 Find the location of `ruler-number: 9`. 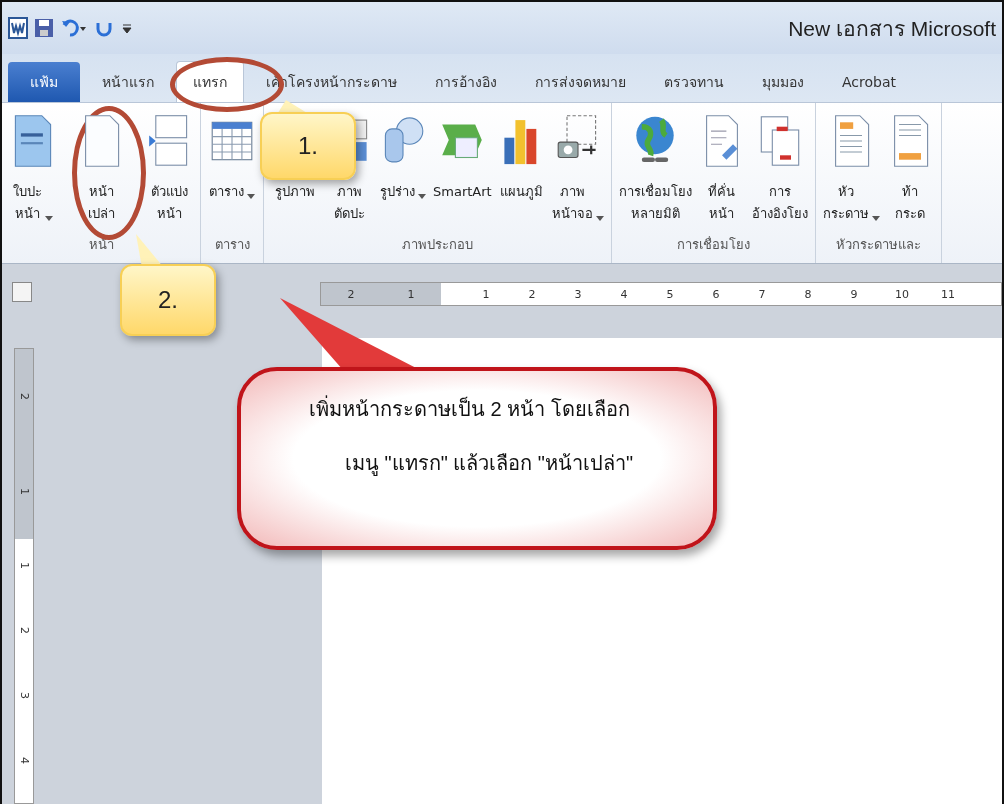

ruler-number: 9 is located at coordinates (854, 294).